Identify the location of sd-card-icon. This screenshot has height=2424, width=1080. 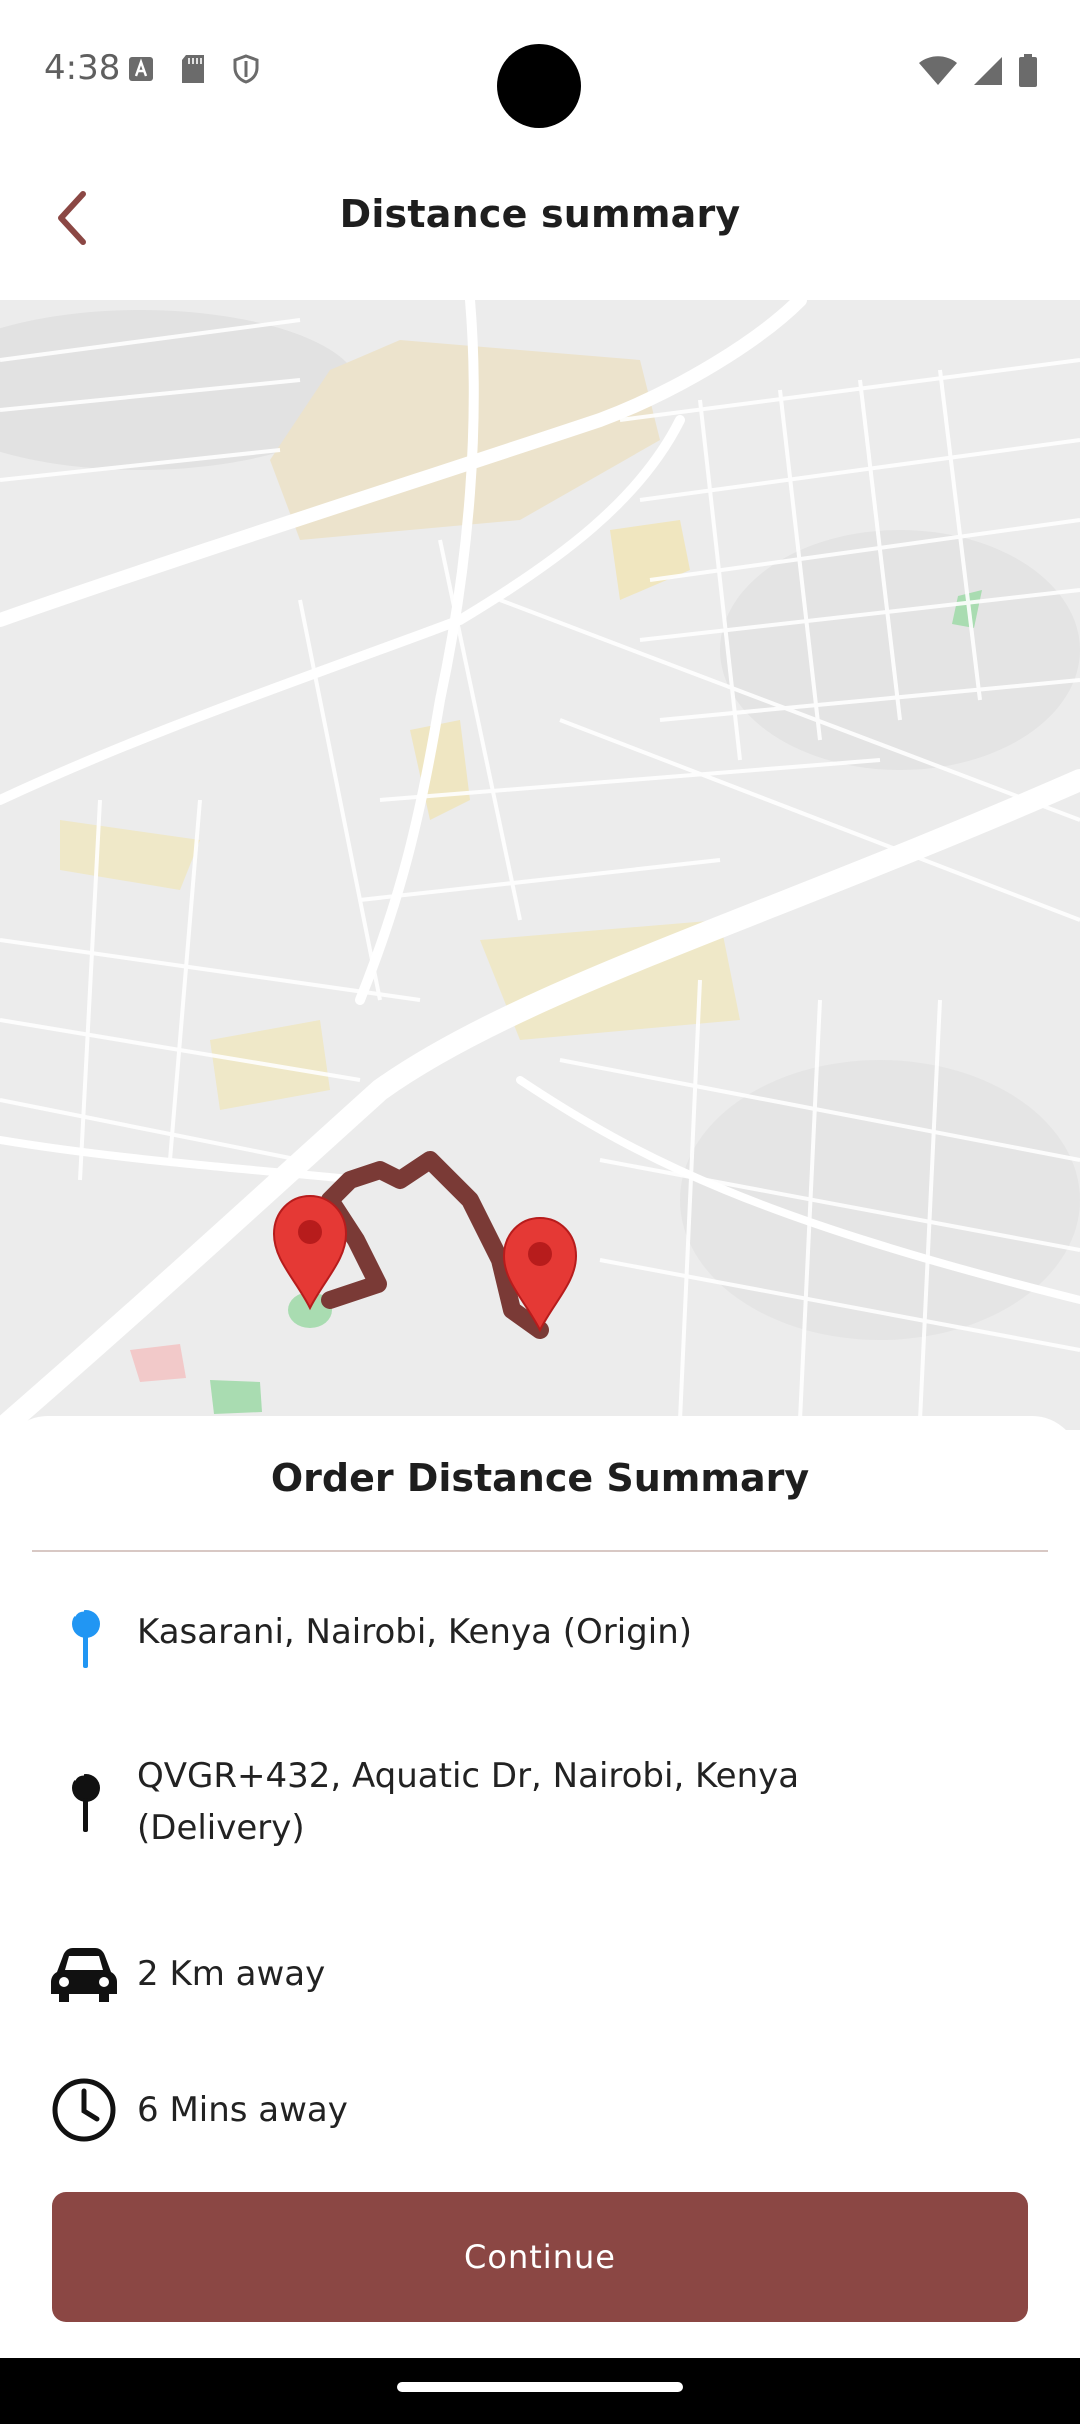
(193, 71).